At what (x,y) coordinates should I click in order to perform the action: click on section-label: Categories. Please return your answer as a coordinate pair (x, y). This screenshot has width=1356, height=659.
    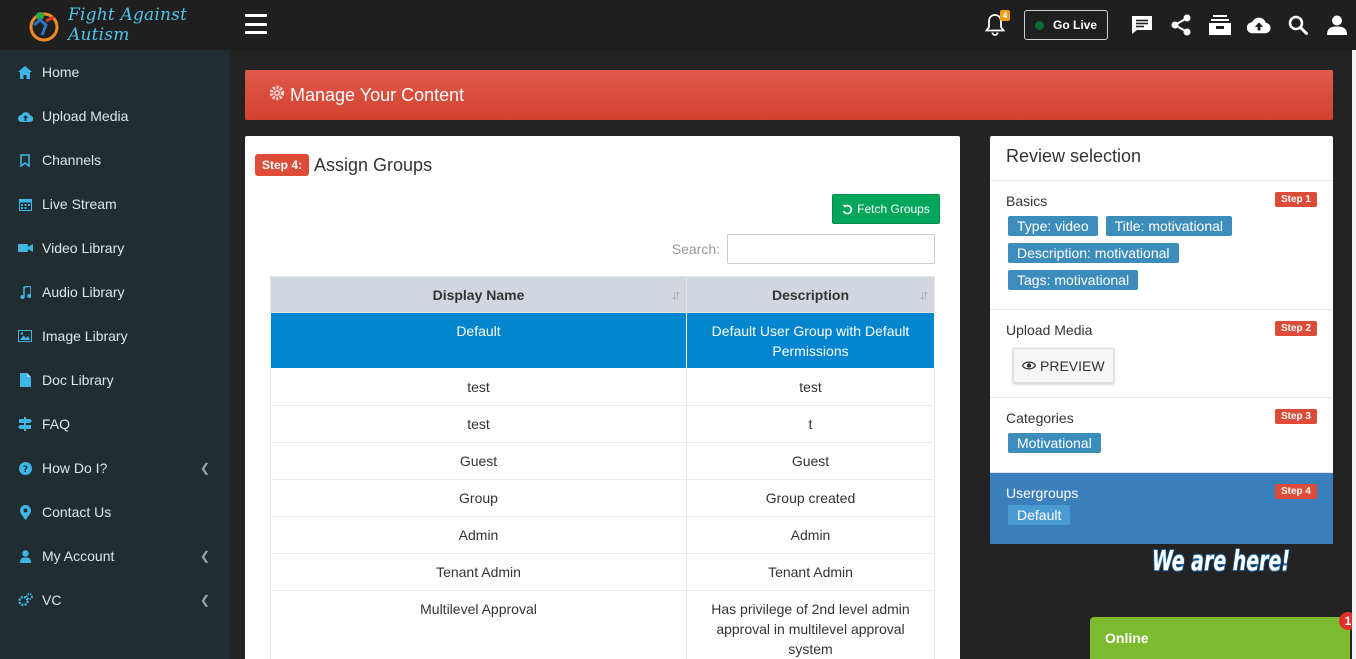
    Looking at the image, I should click on (1040, 418).